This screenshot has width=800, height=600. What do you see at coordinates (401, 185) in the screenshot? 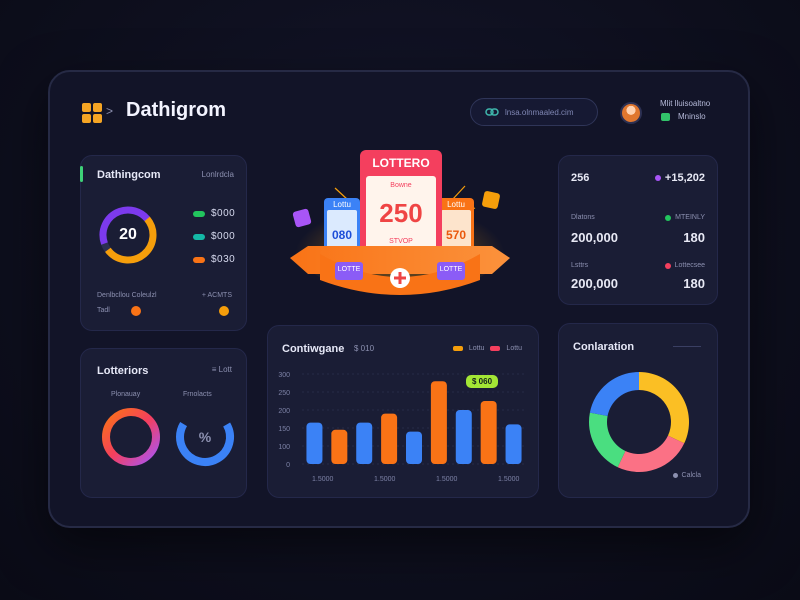
I see `lottery-sub: Bowne` at bounding box center [401, 185].